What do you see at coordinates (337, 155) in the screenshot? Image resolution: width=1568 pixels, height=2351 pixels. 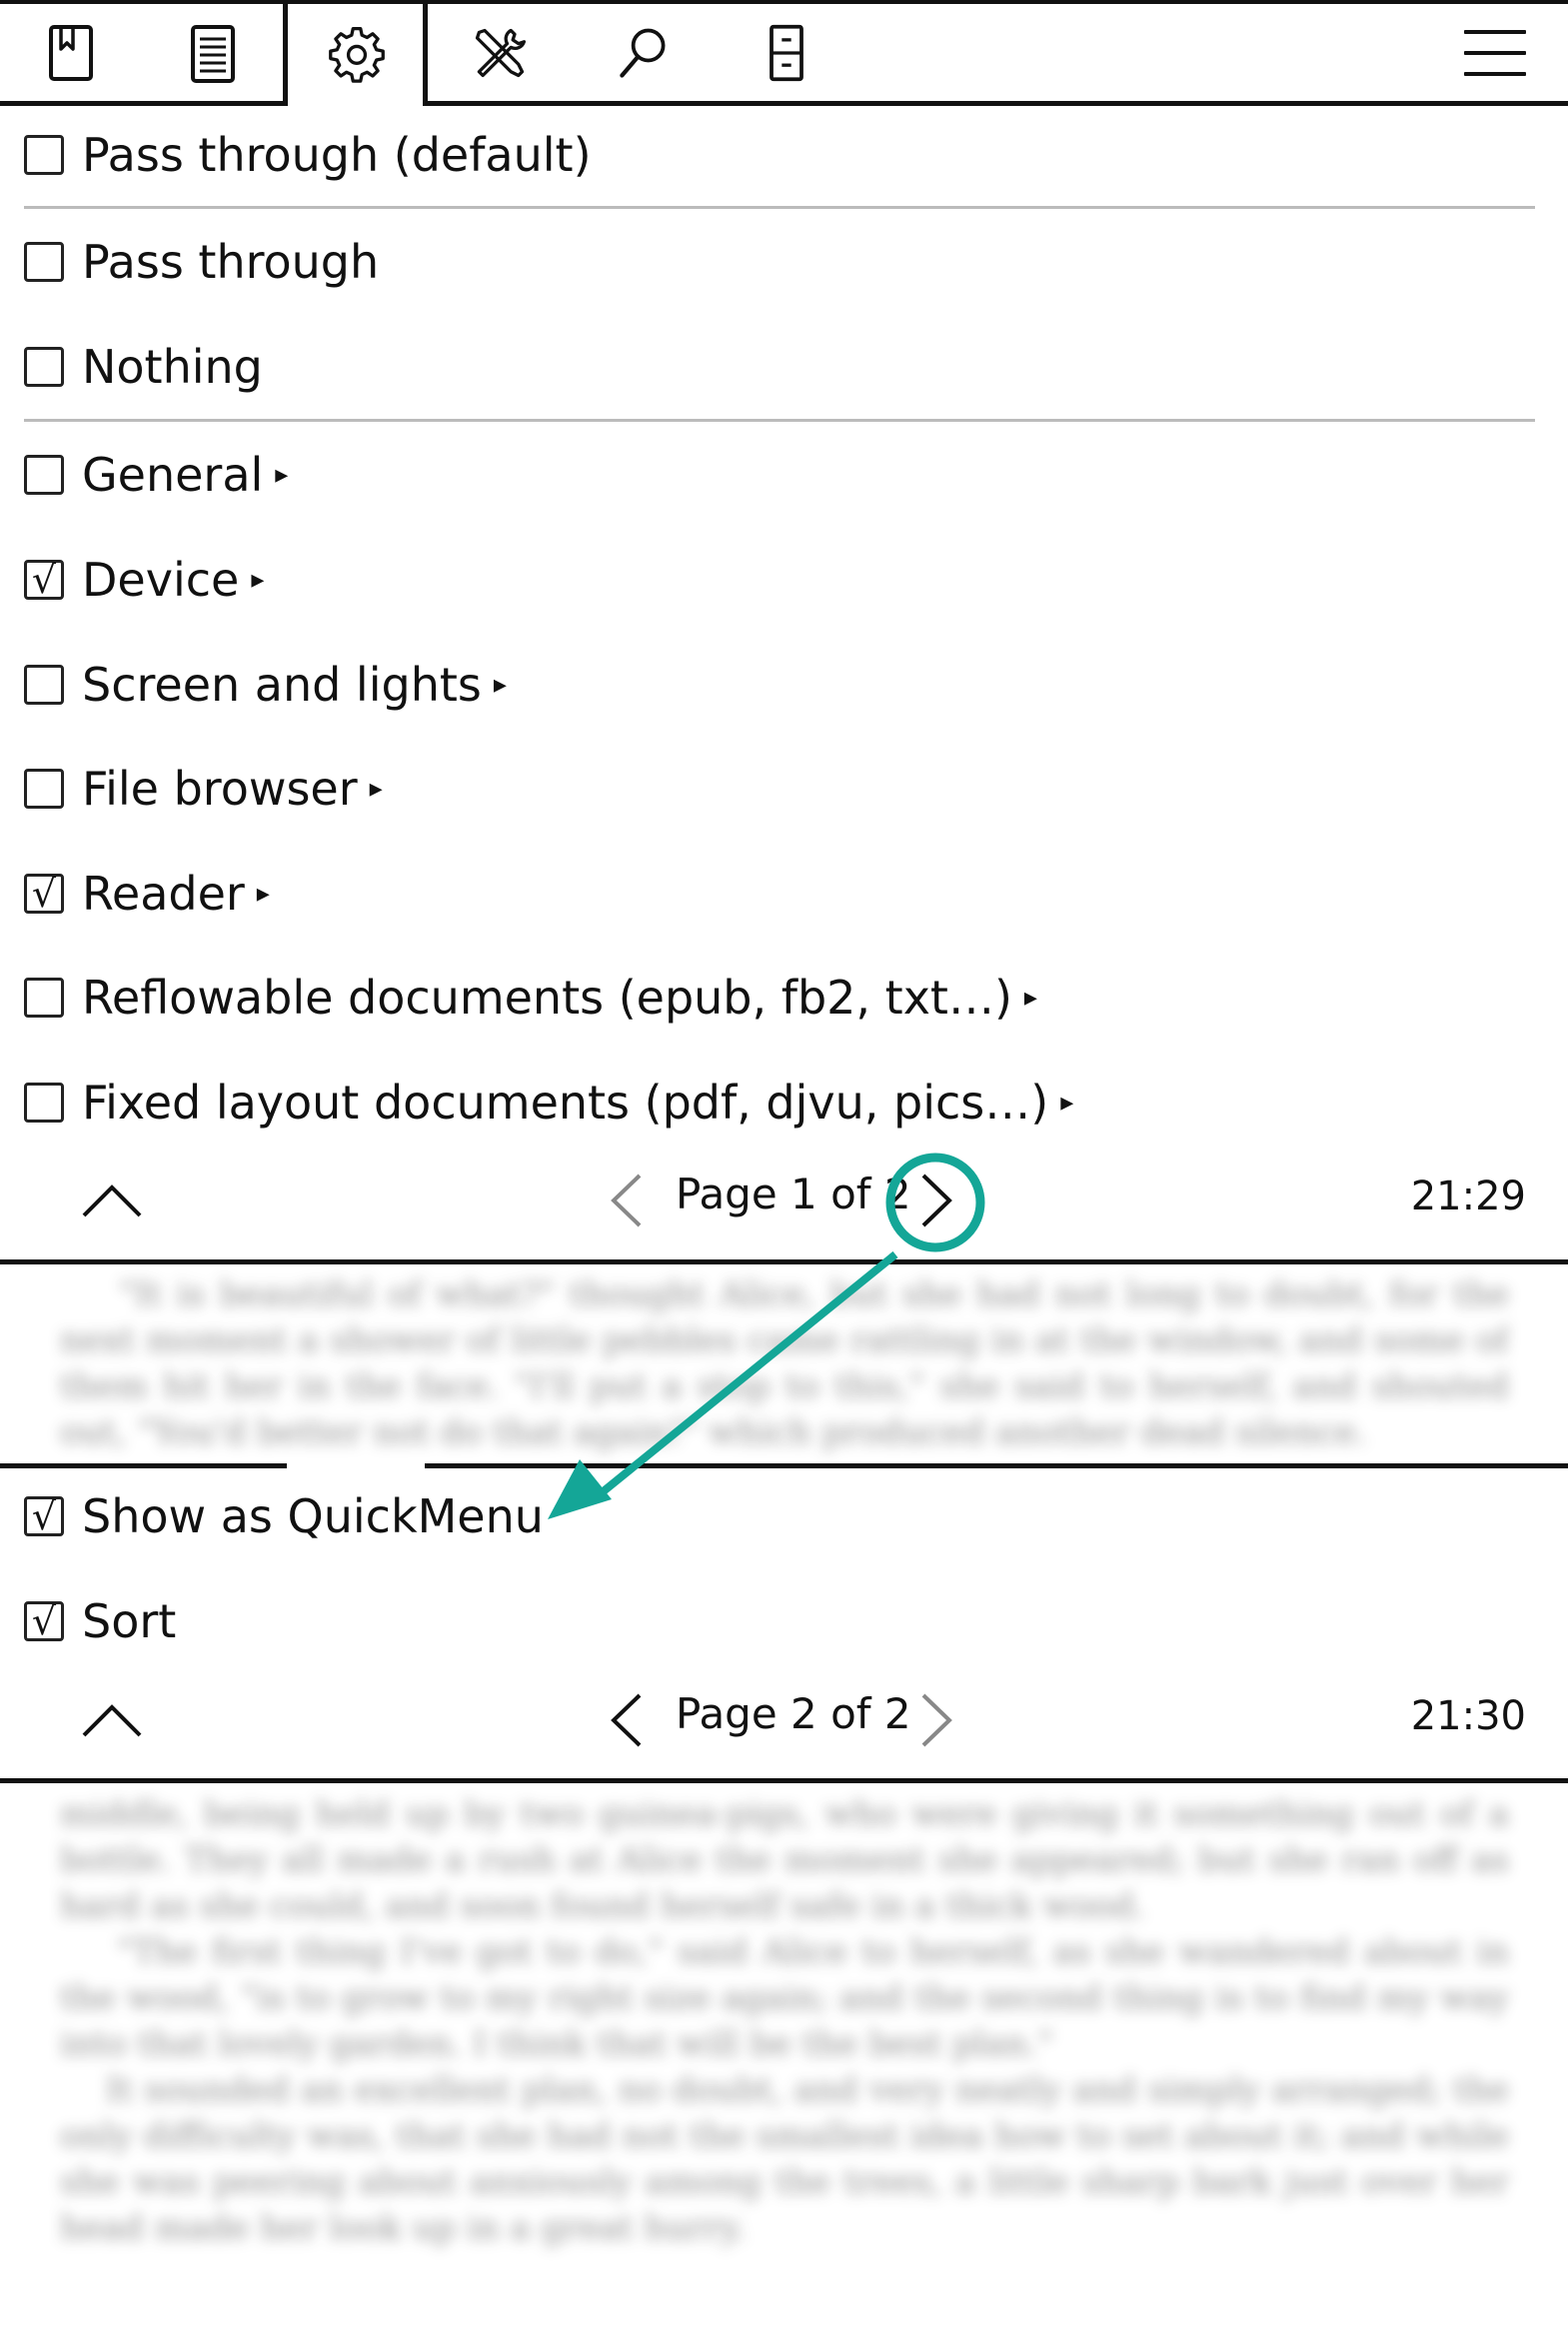 I see `menu-item-label: Pass through (default)` at bounding box center [337, 155].